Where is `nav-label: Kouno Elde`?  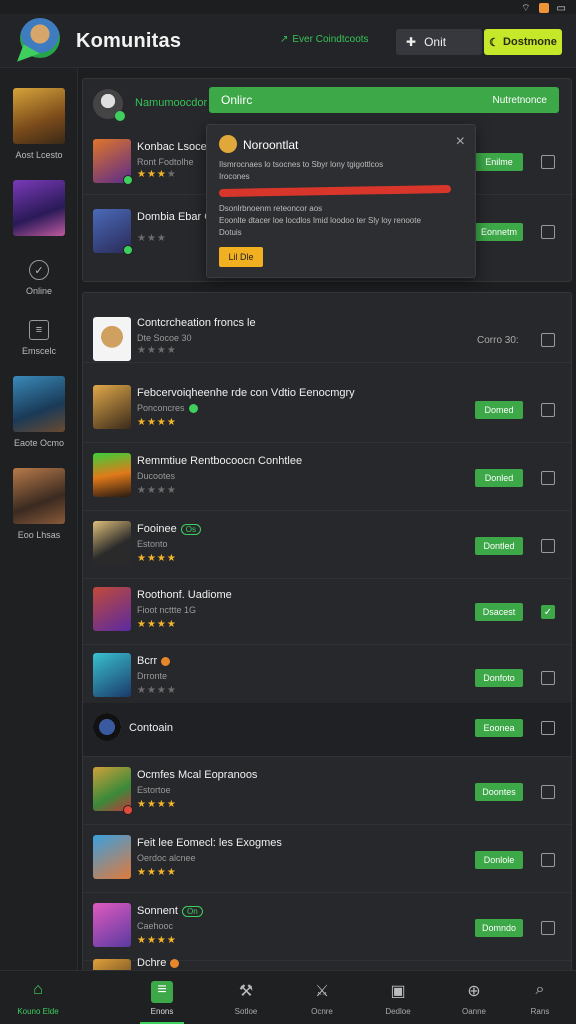 nav-label: Kouno Elde is located at coordinates (38, 1011).